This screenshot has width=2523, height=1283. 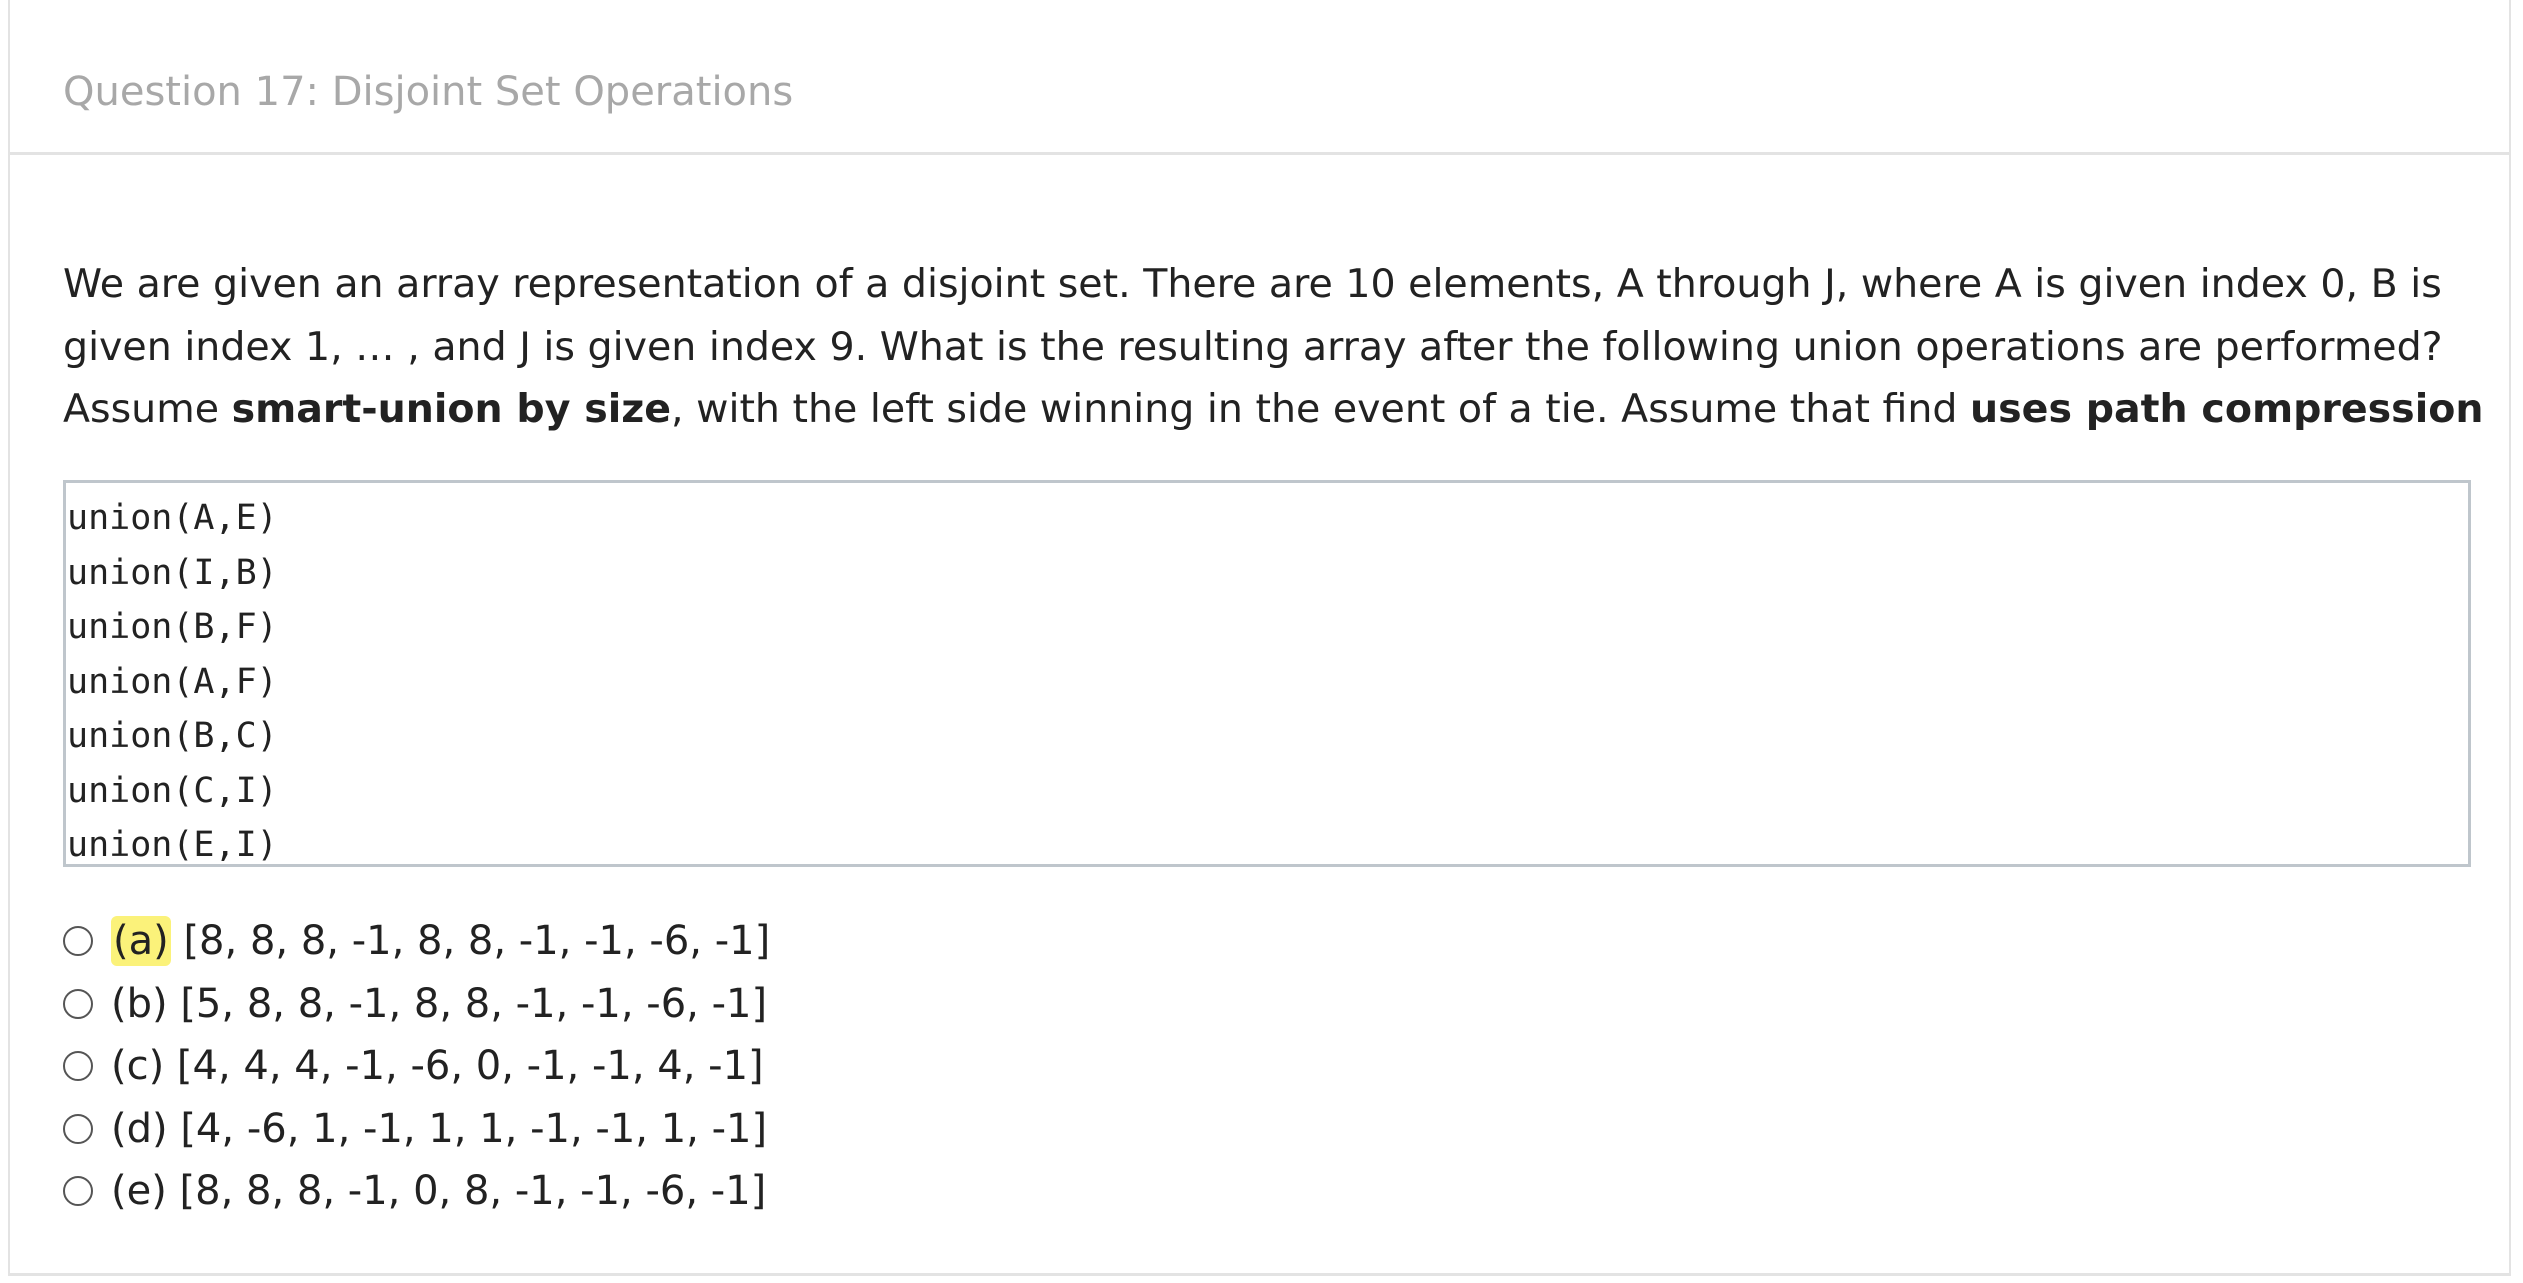 I want to click on option-b-letter: (b), so click(x=139, y=1003).